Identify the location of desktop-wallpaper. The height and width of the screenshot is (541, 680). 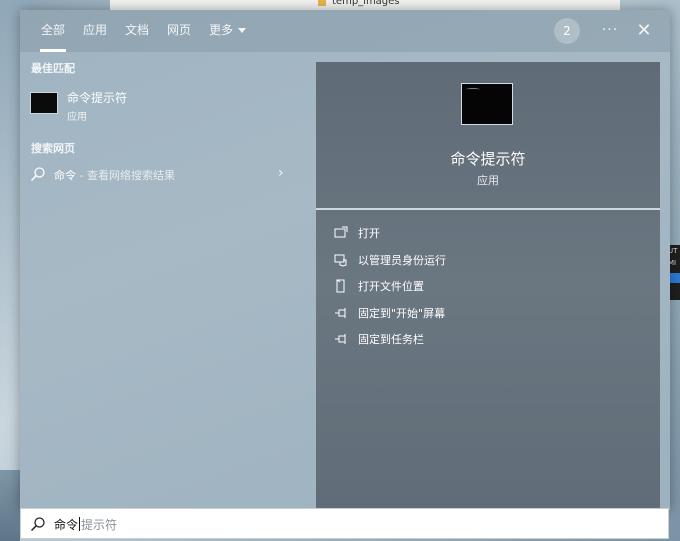
(10, 505).